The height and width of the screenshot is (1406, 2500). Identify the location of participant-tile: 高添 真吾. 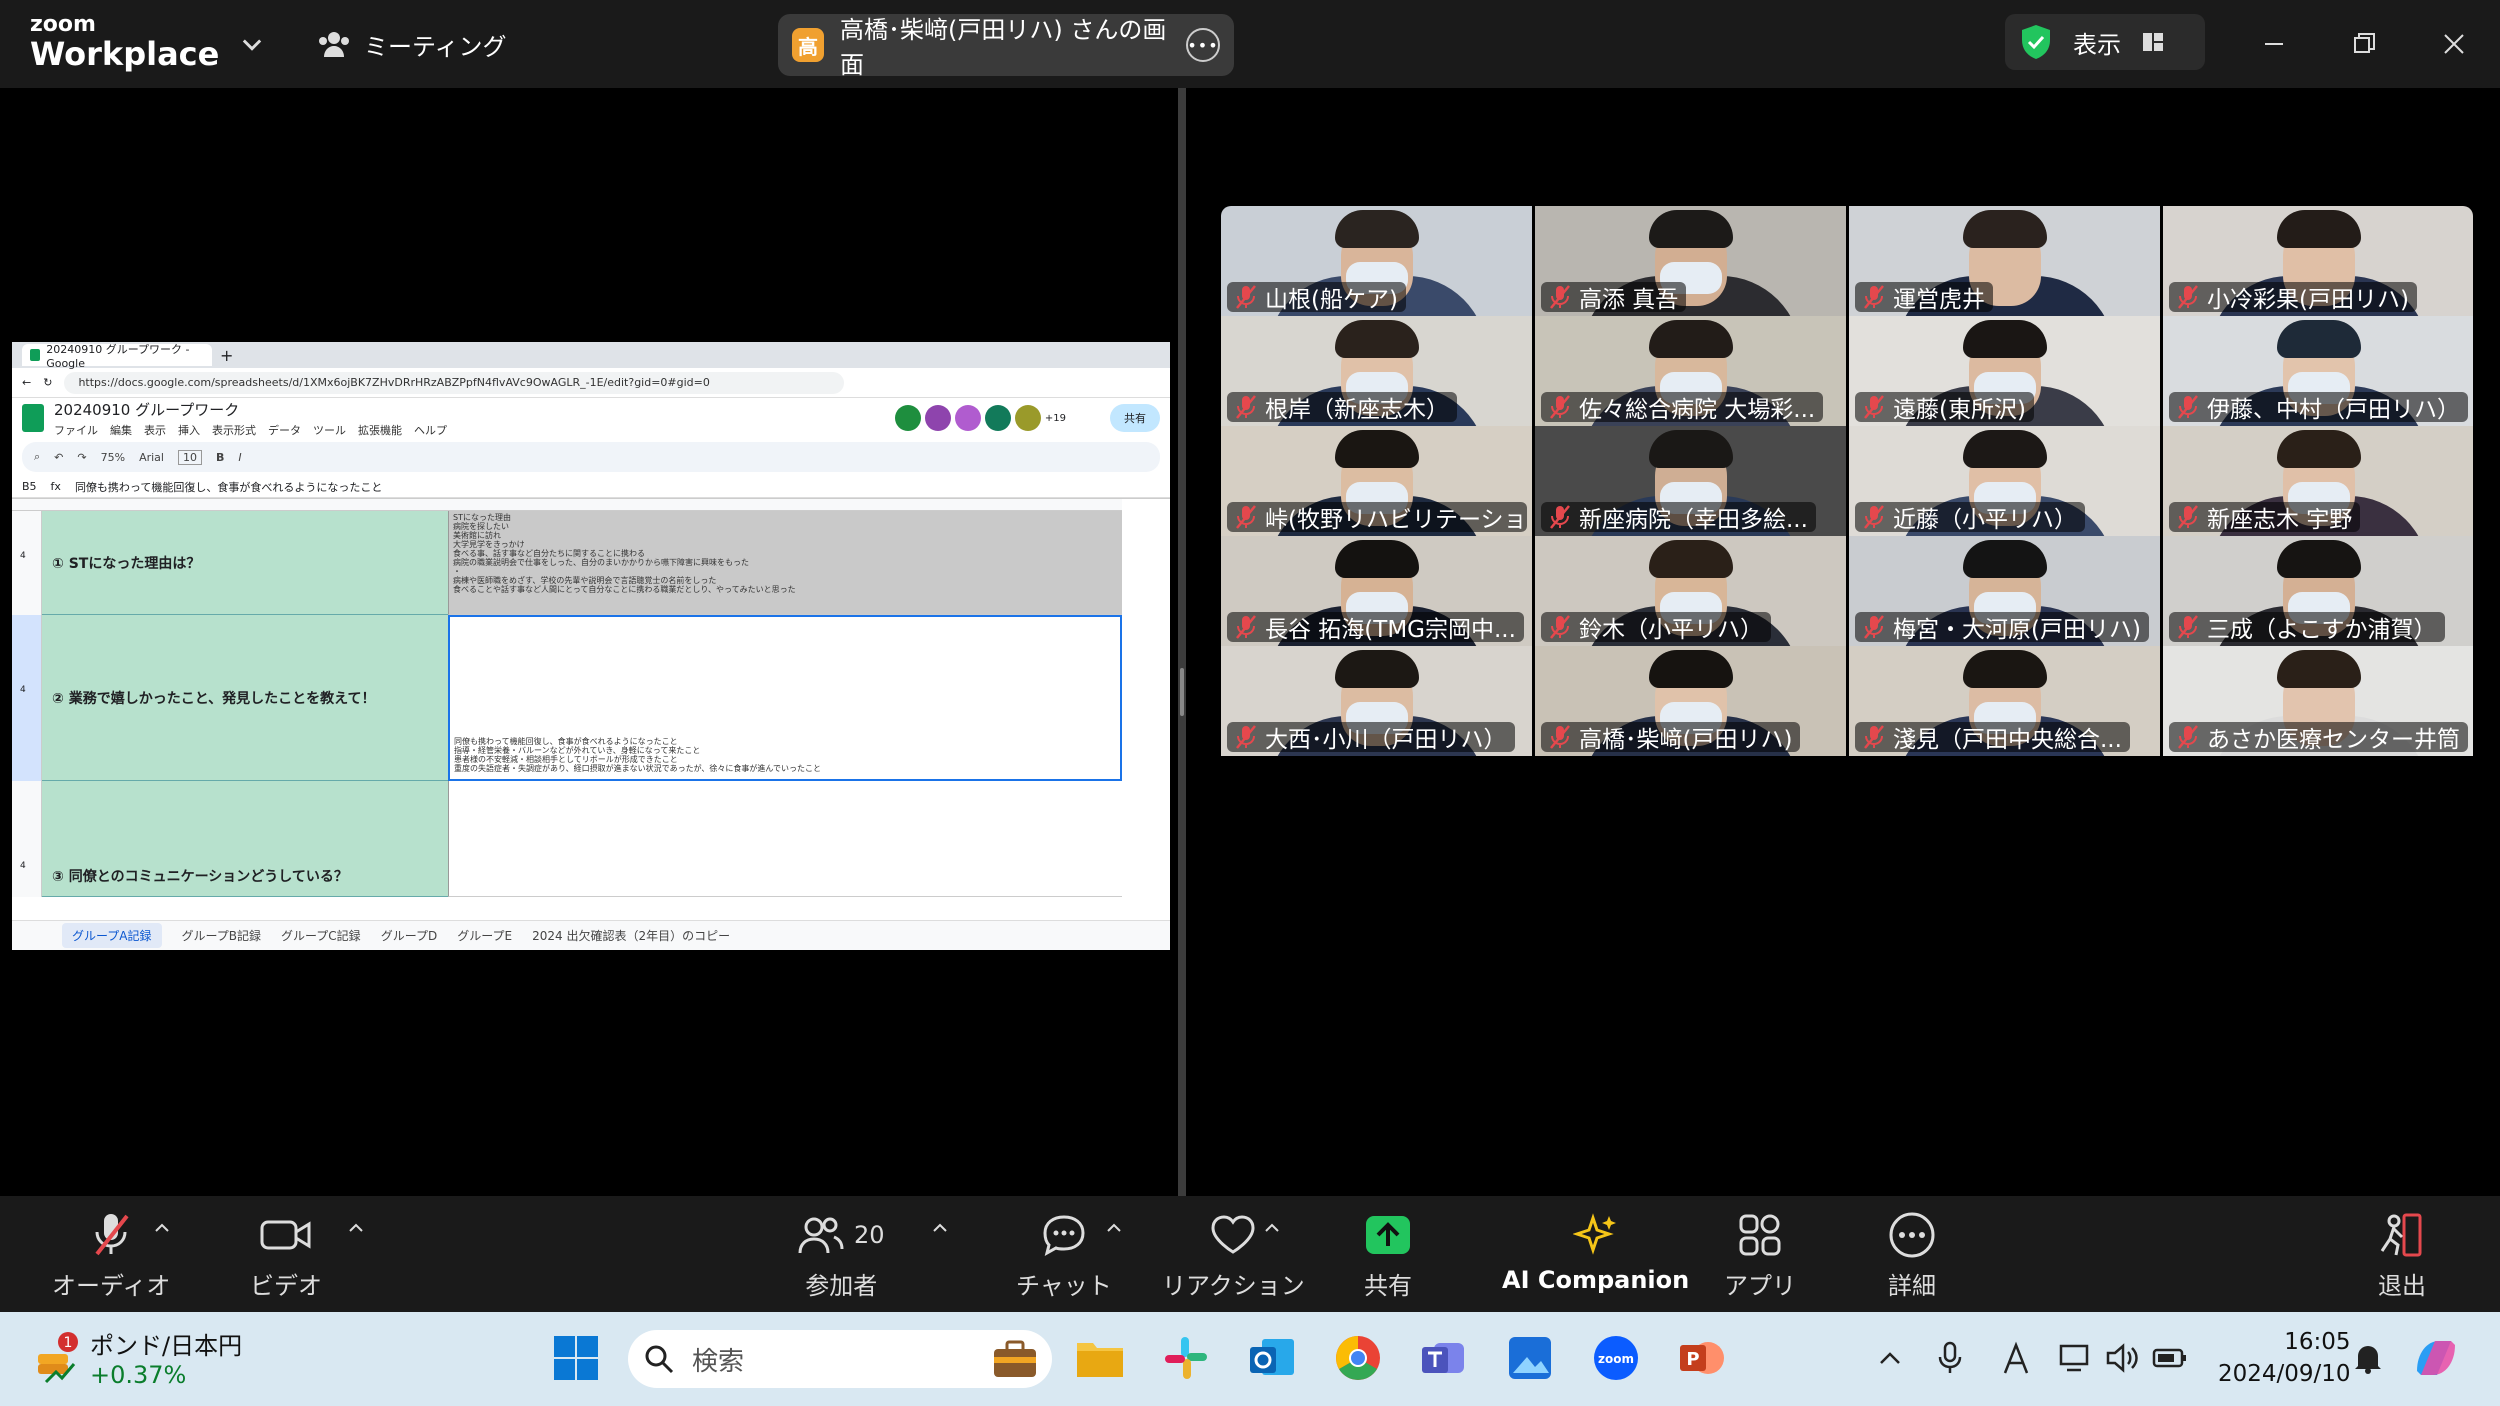
(1690, 261).